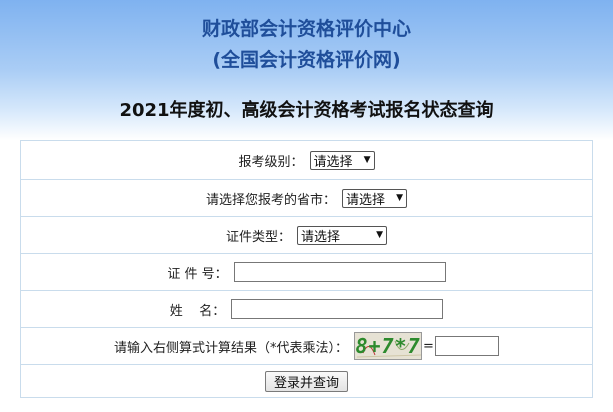  Describe the element at coordinates (339, 272) in the screenshot. I see `id-number-input` at that location.